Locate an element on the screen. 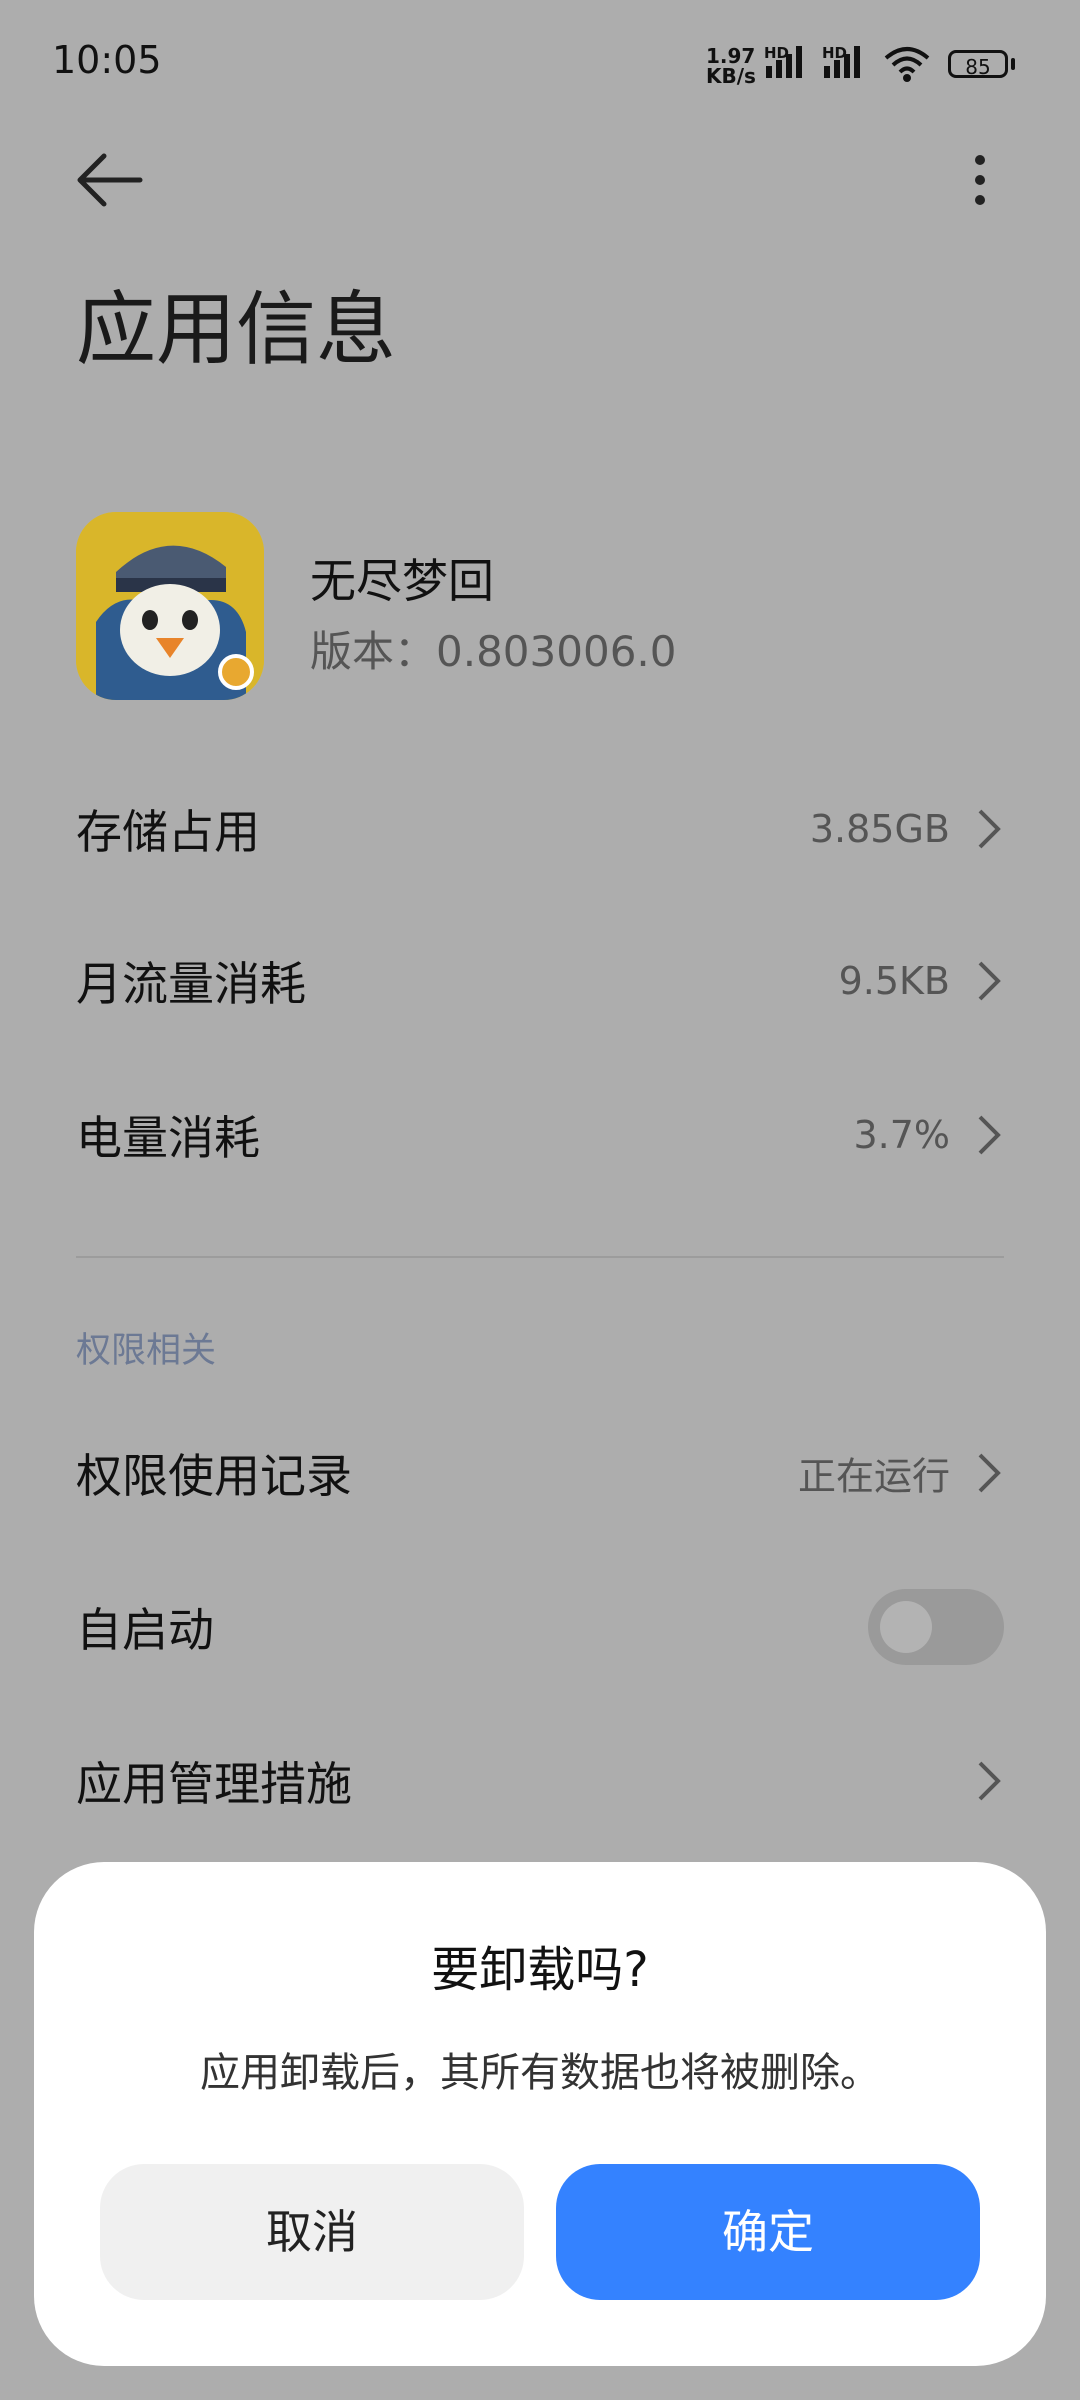  row-battery-usage-label: 电量消耗 is located at coordinates (168, 1138).